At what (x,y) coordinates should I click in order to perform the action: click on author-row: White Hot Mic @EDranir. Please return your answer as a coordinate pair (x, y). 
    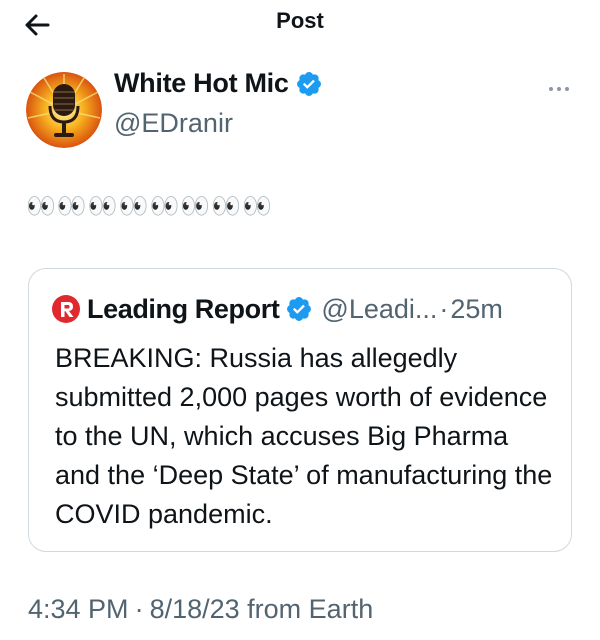
    Looking at the image, I should click on (306, 108).